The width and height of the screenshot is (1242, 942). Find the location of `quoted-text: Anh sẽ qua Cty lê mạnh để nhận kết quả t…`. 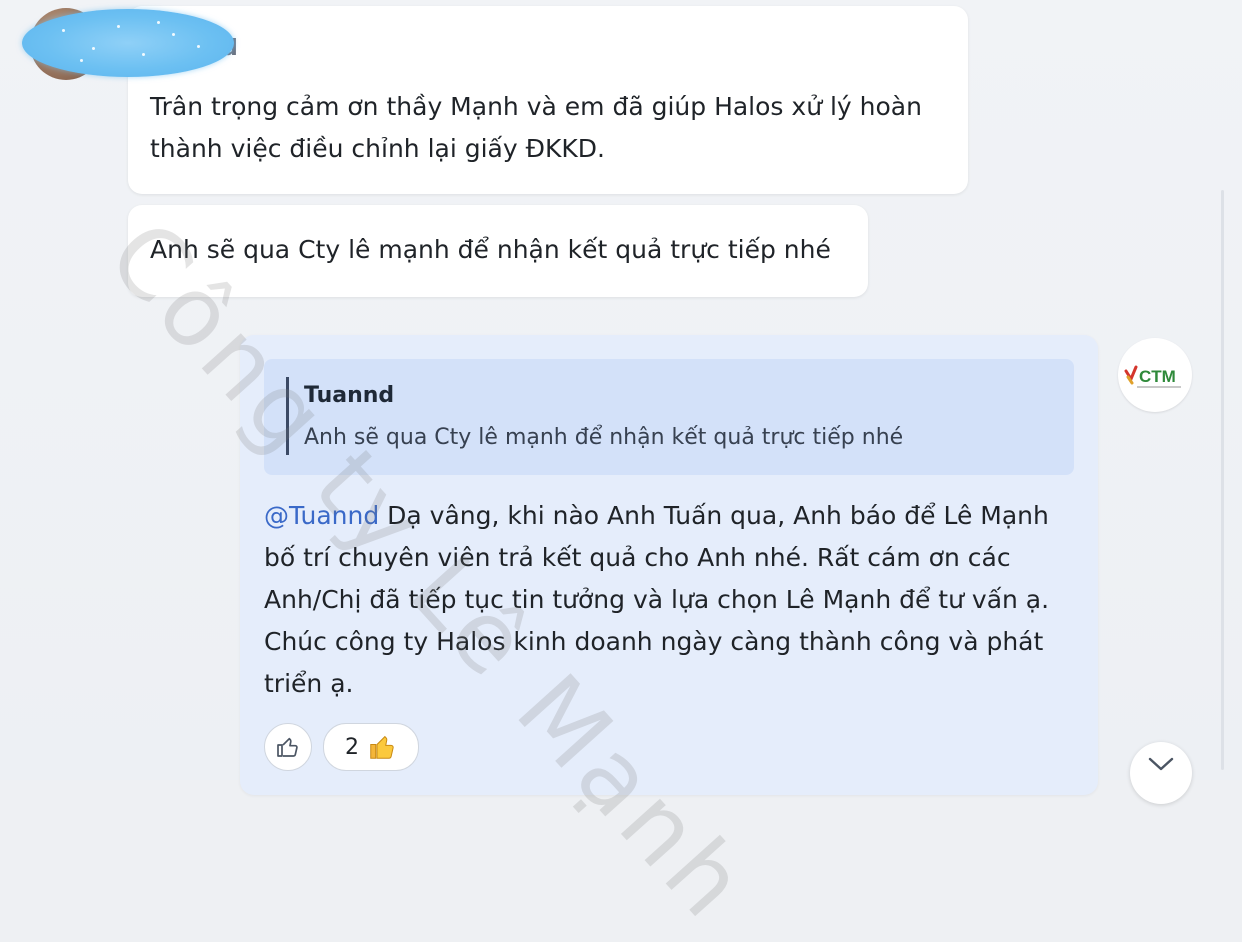

quoted-text: Anh sẽ qua Cty lê mạnh để nhận kết quả t… is located at coordinates (604, 437).